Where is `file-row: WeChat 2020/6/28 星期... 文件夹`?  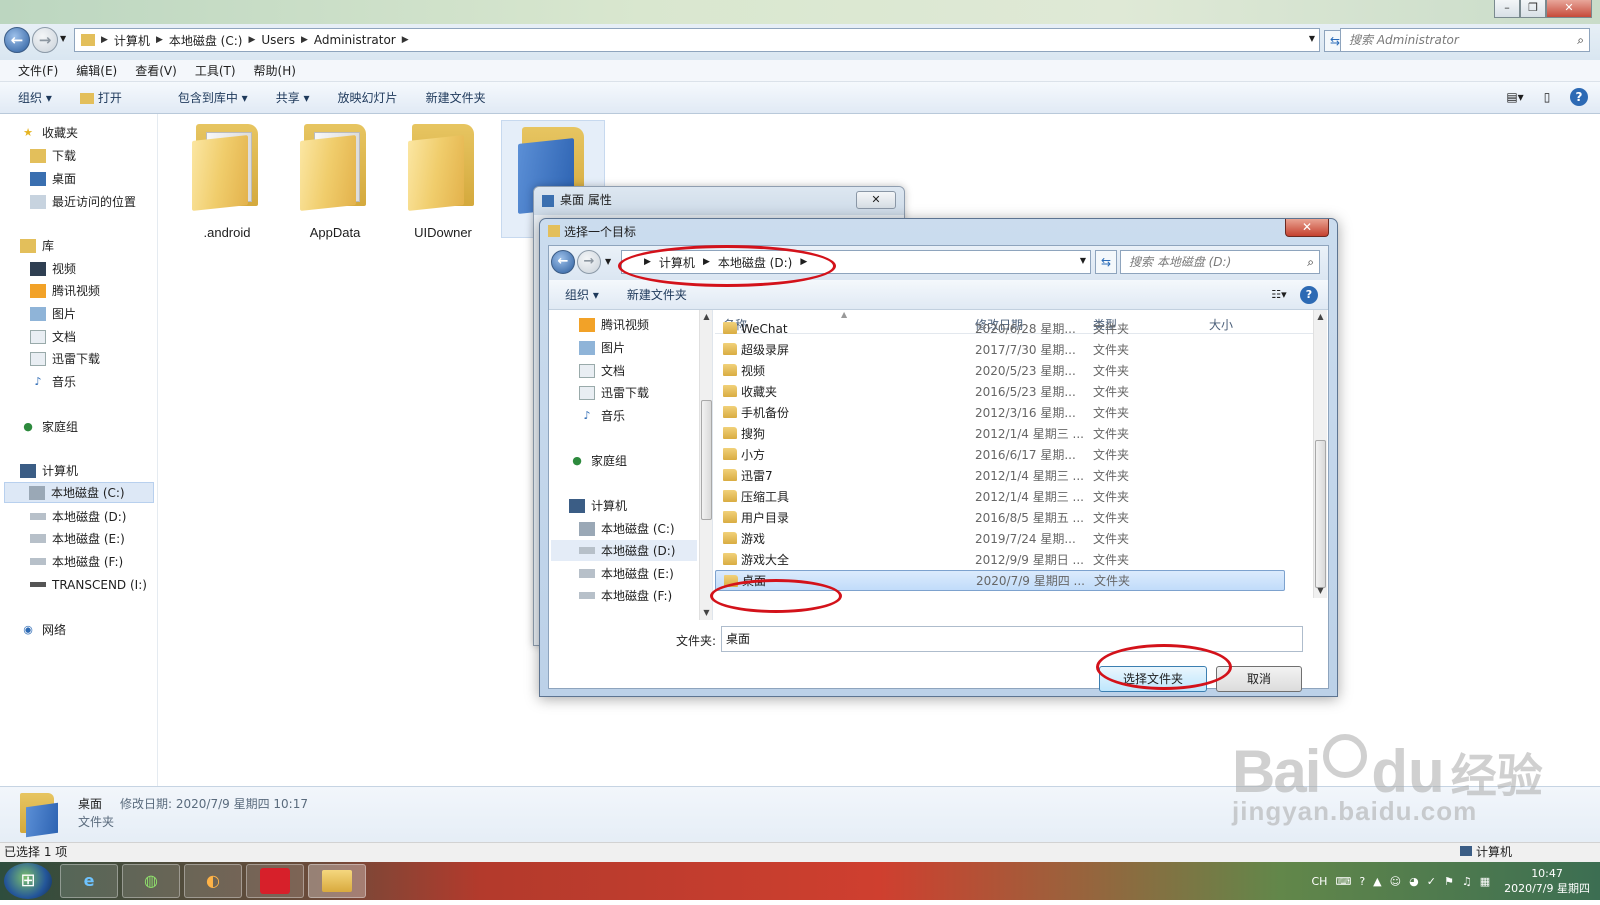
file-row: WeChat 2020/6/28 星期... 文件夹 is located at coordinates (1000, 328).